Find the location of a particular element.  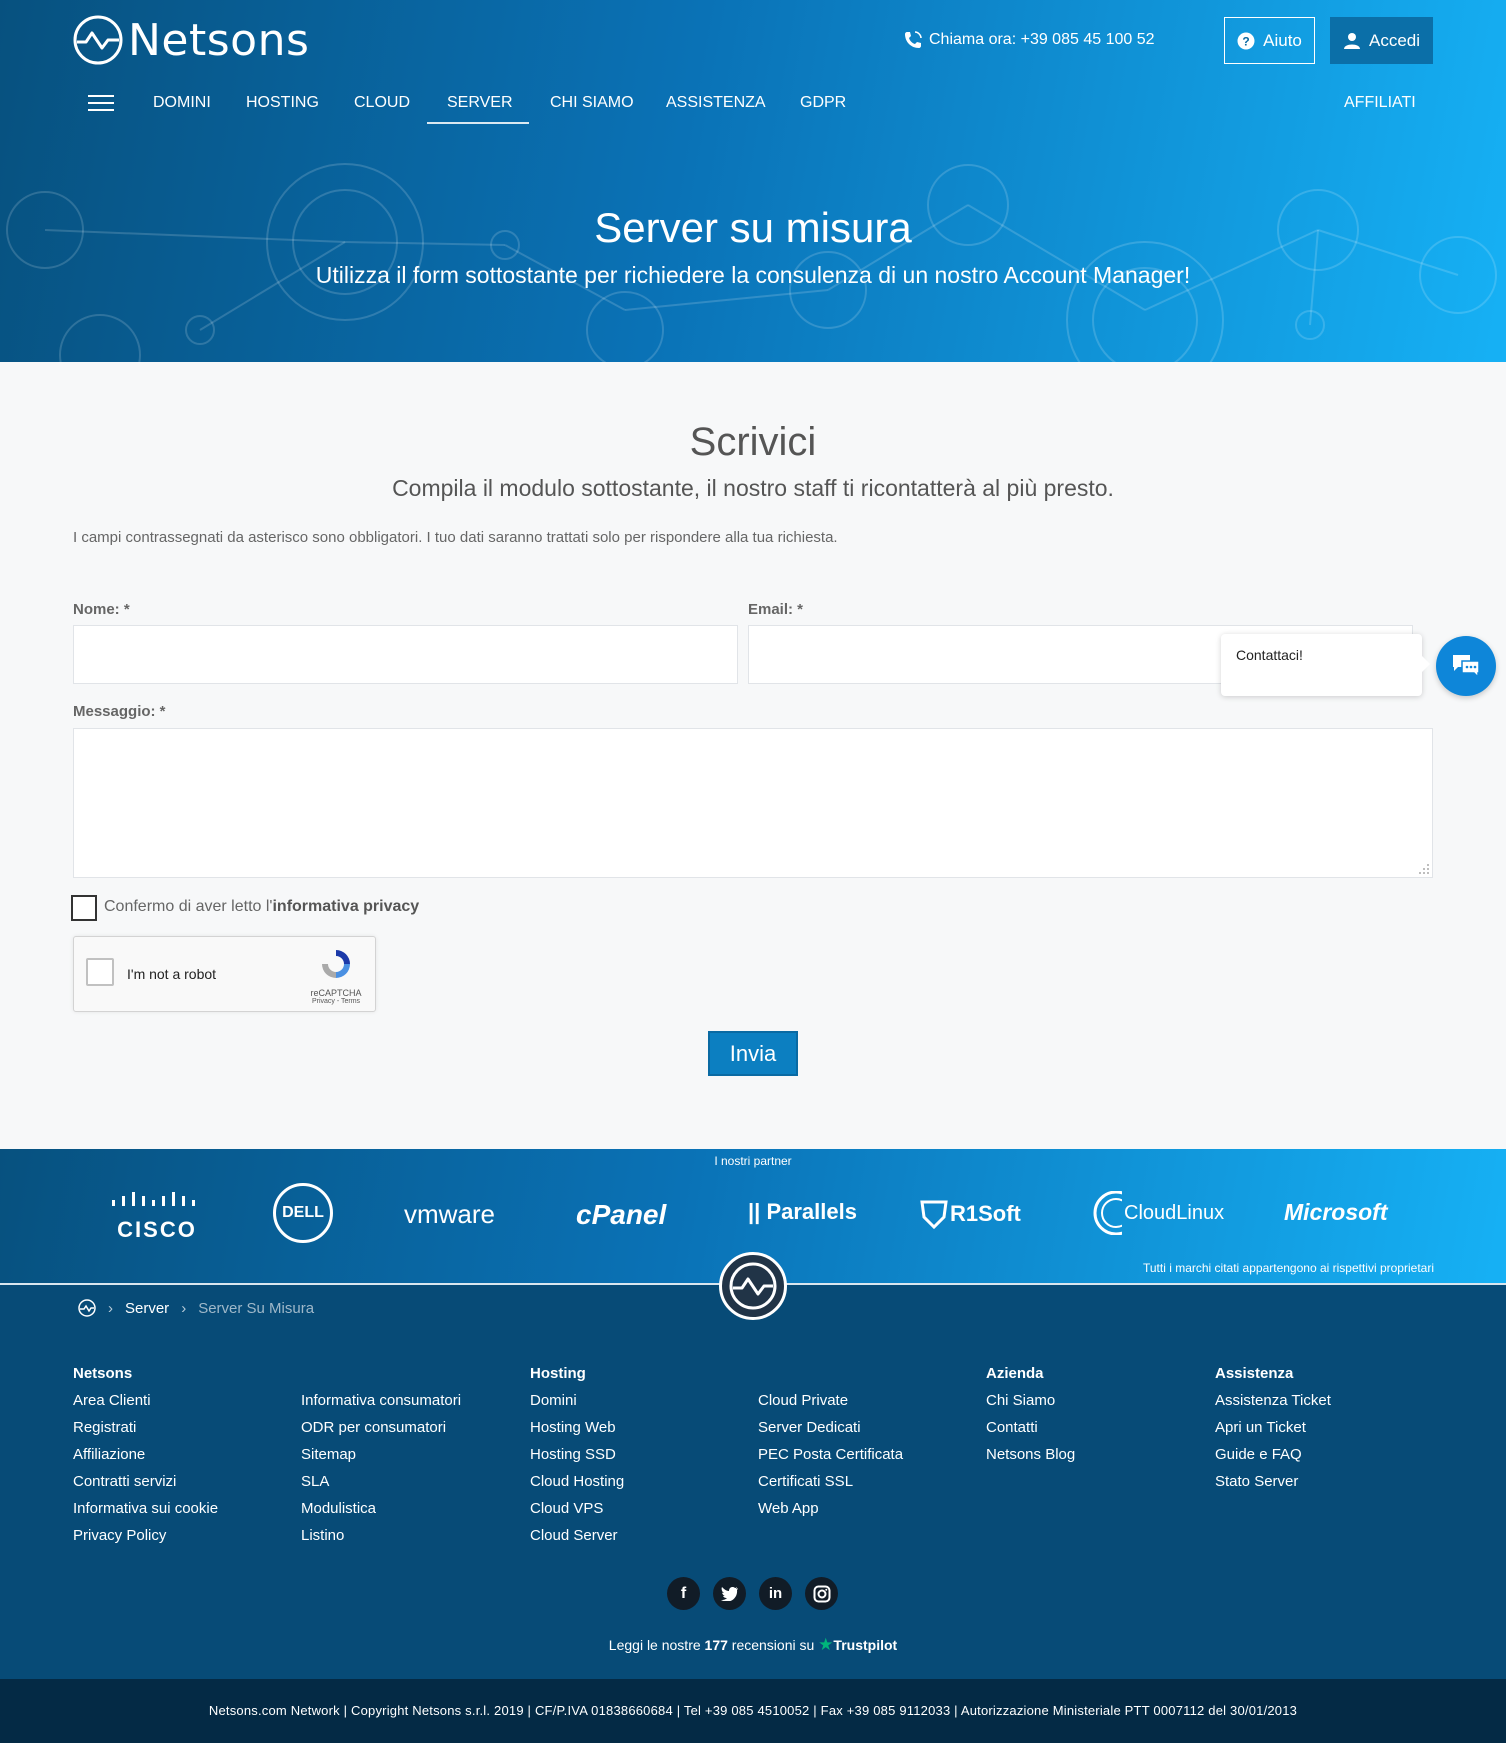

home-icon is located at coordinates (87, 1308).